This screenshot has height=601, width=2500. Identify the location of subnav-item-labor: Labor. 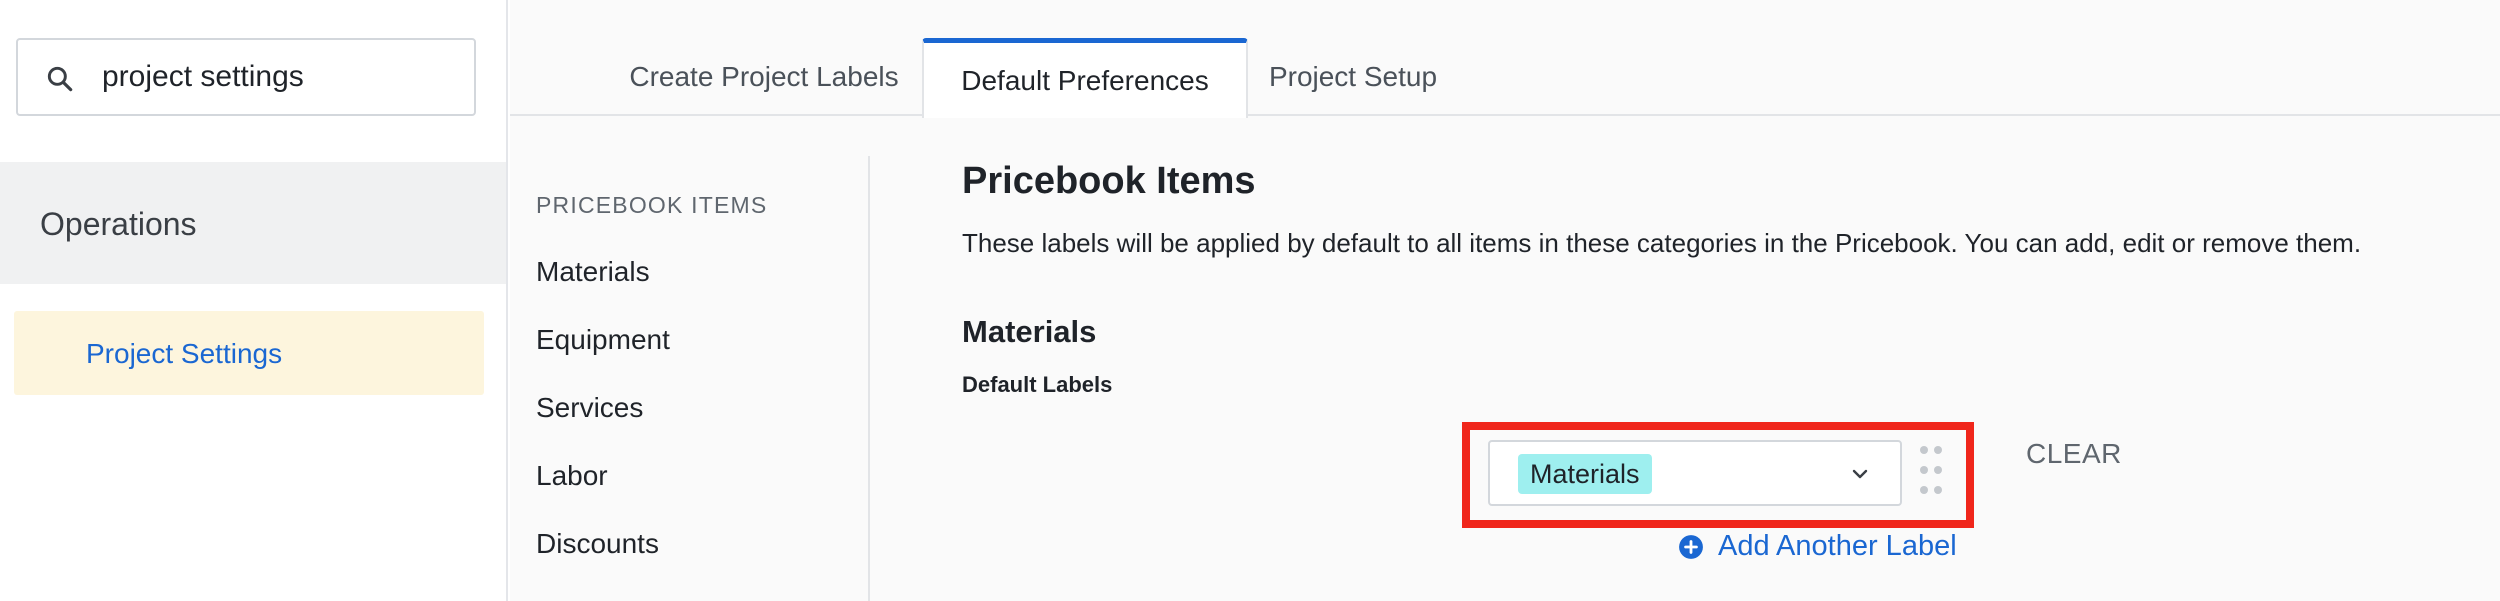
(572, 476).